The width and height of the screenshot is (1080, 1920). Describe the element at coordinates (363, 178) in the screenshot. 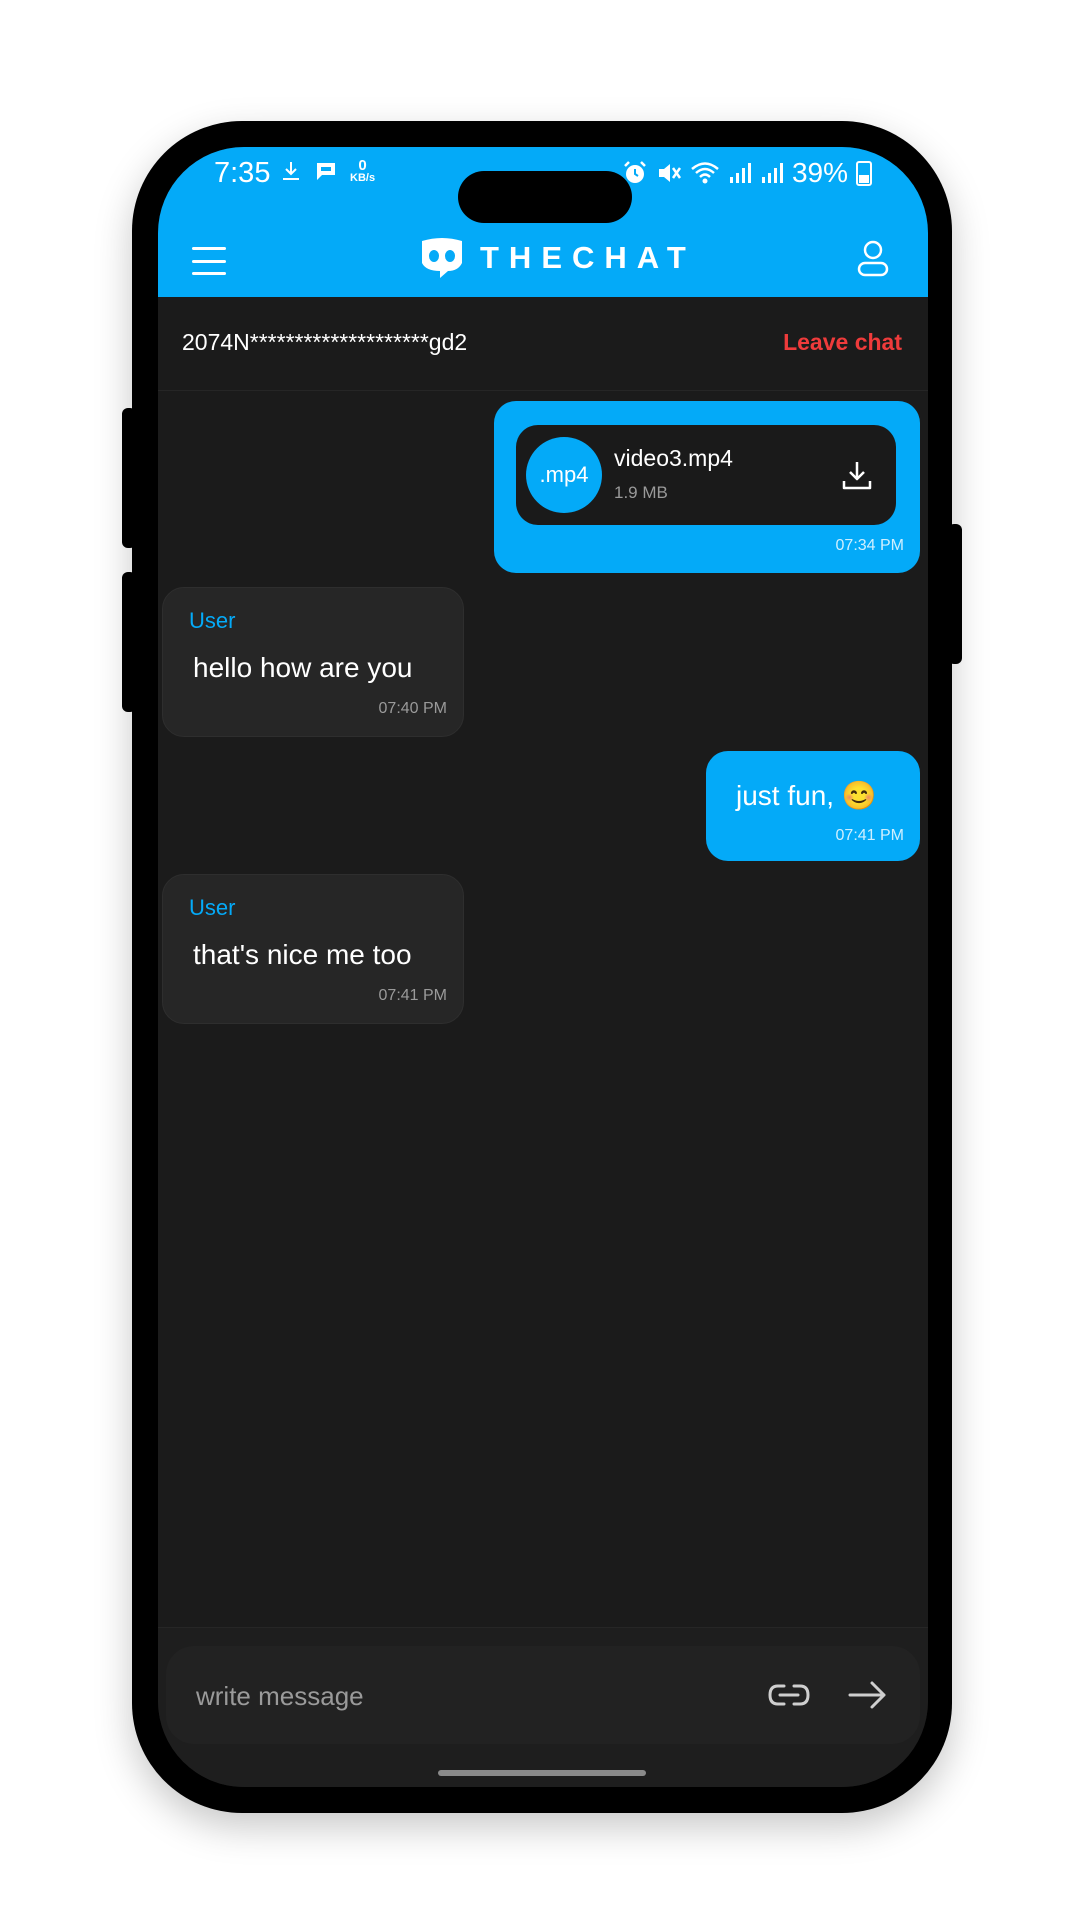

I see `net-speed-unit: KB/s` at that location.